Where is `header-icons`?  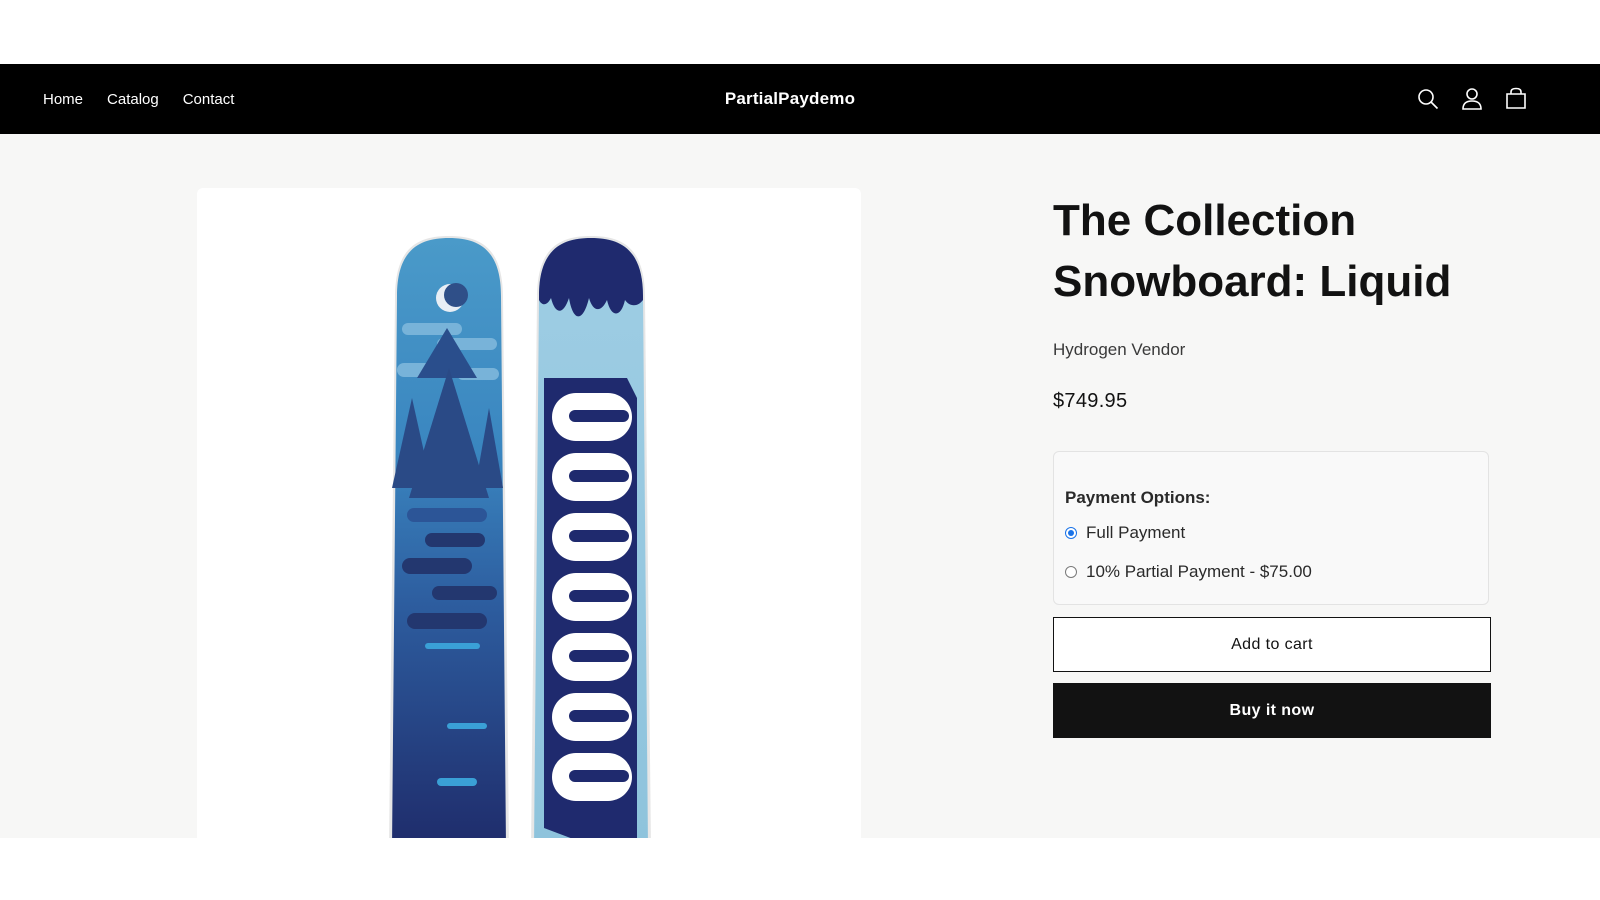
header-icons is located at coordinates (1472, 99).